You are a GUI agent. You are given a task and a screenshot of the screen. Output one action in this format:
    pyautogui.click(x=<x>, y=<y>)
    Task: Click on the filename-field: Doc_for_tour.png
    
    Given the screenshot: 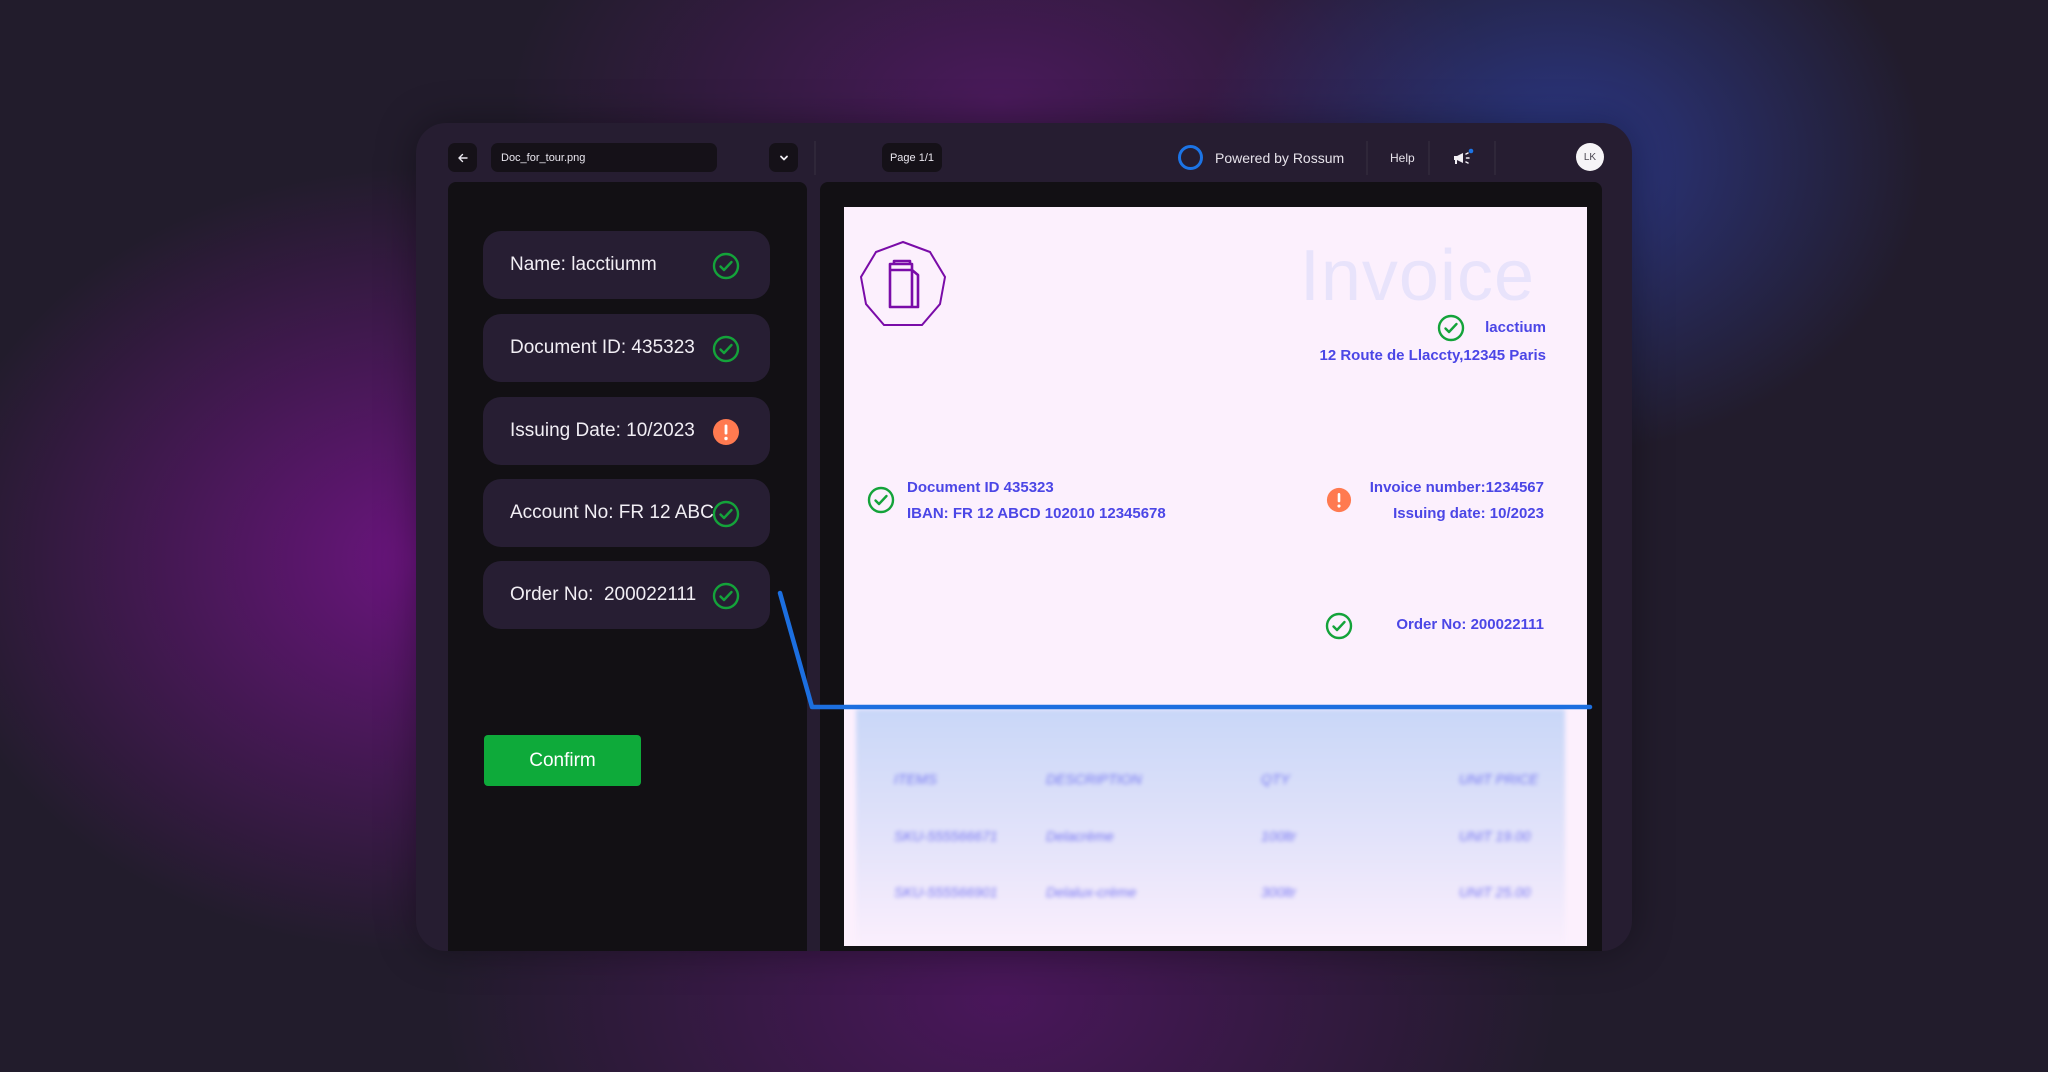 What is the action you would take?
    pyautogui.click(x=604, y=157)
    